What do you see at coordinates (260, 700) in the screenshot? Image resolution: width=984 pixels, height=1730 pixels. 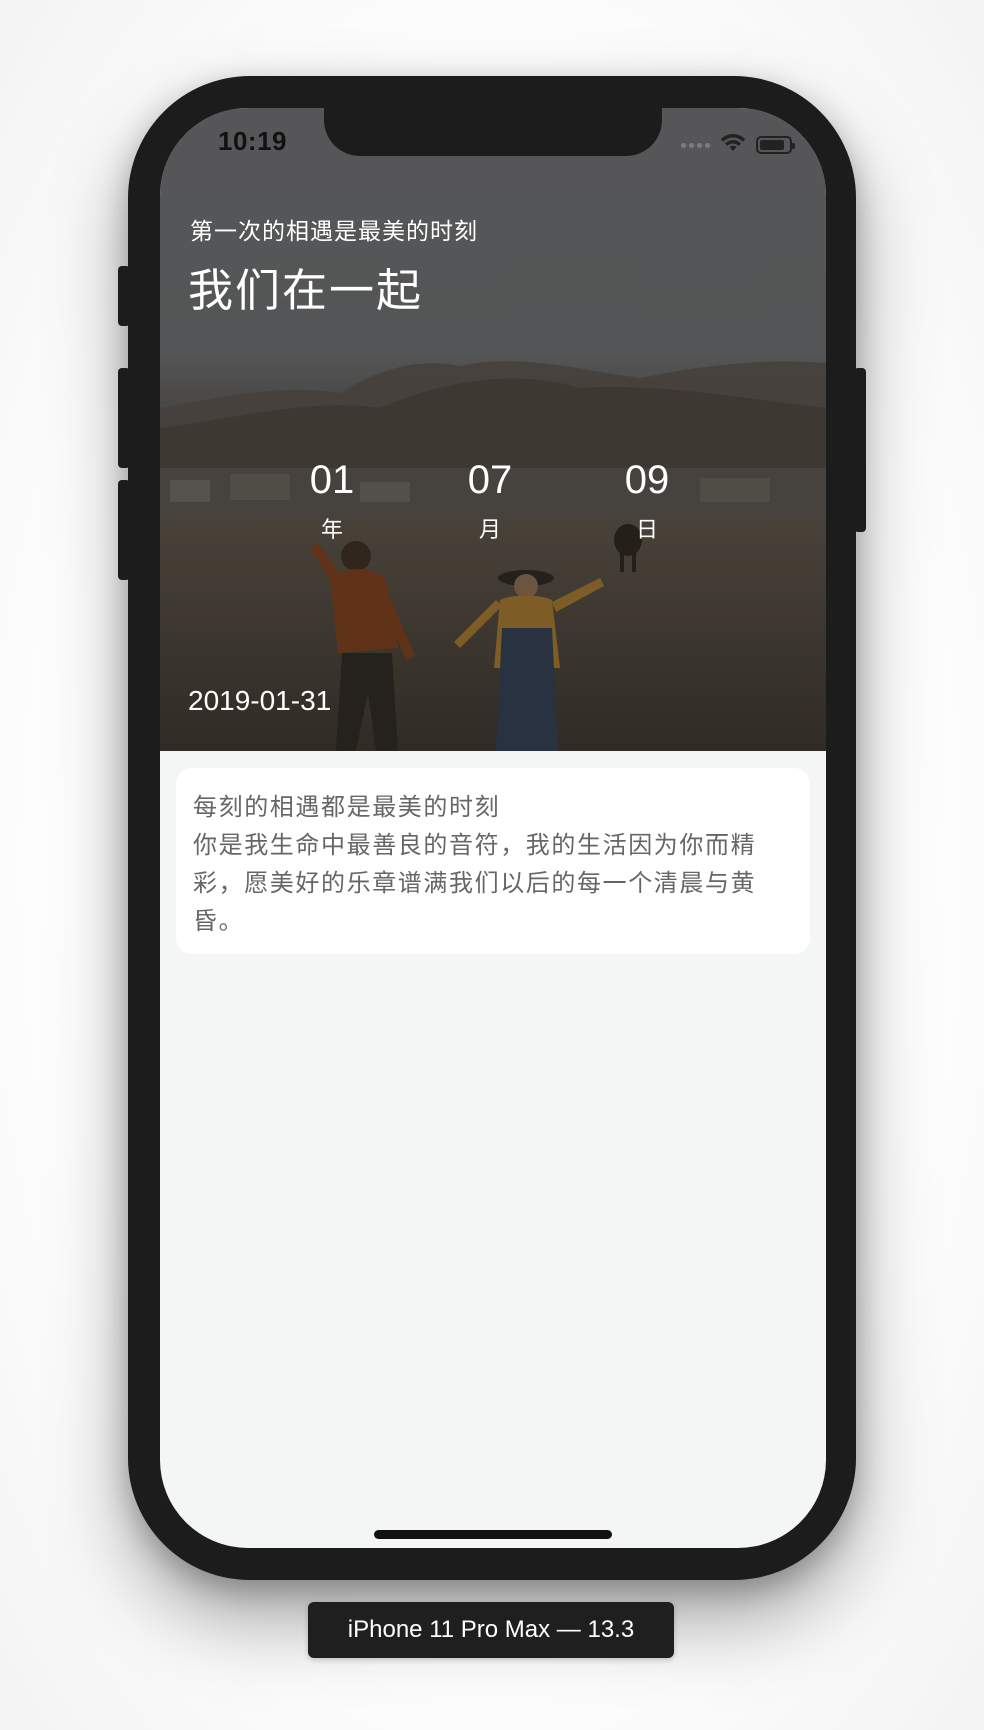 I see `anniversary-date: 2019-01-31` at bounding box center [260, 700].